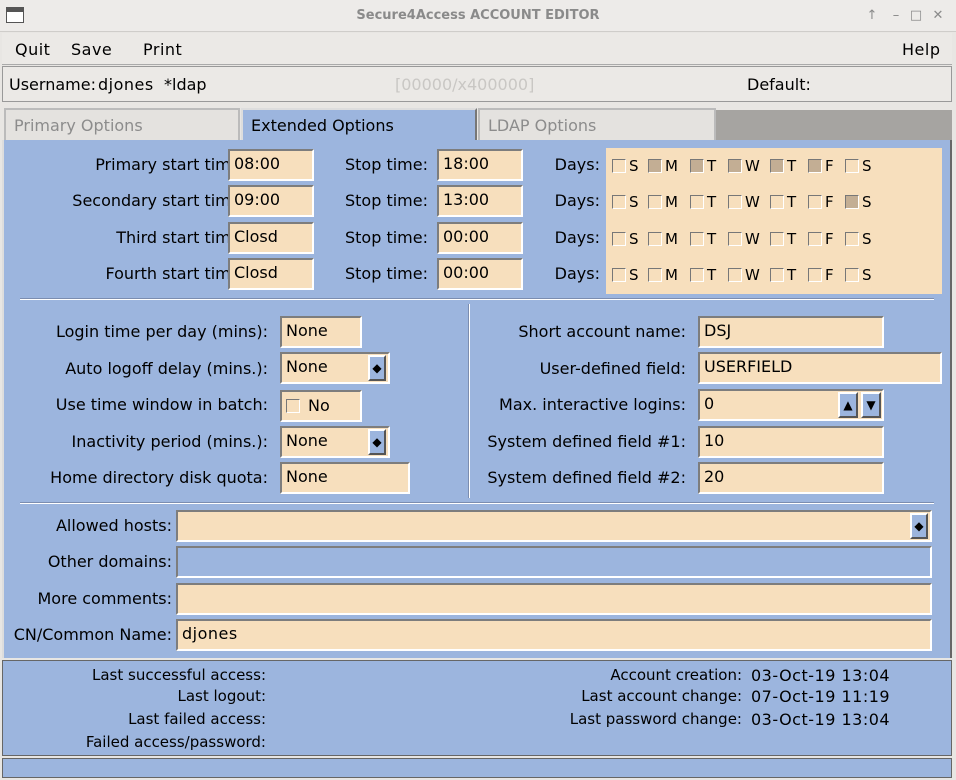  I want to click on menu-save: Save, so click(91, 49).